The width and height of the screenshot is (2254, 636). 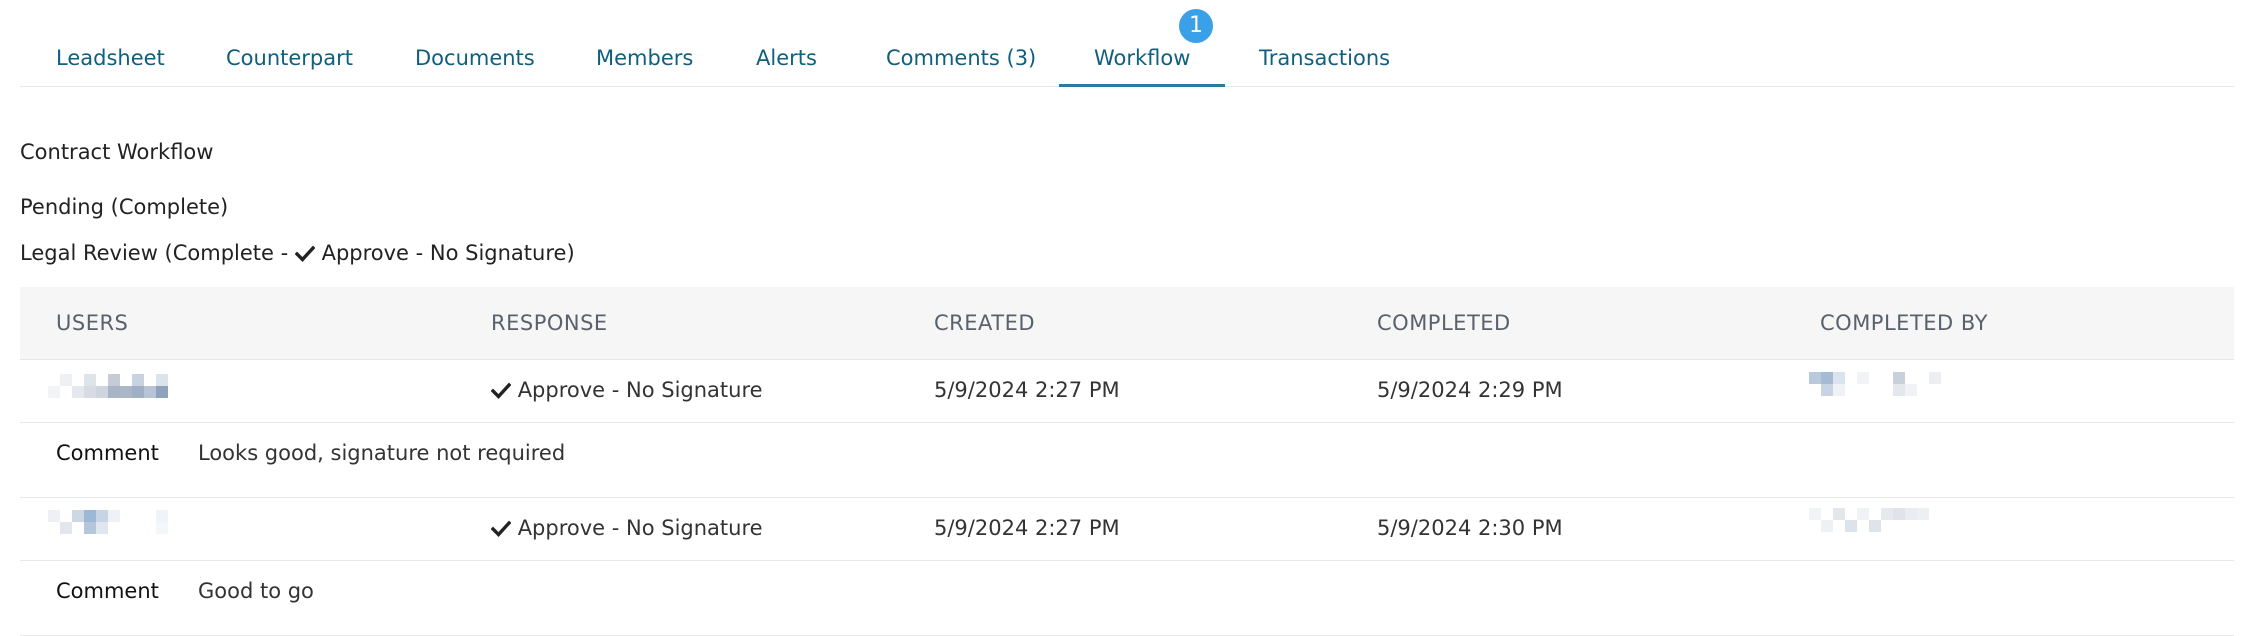 What do you see at coordinates (1142, 66) in the screenshot?
I see `tab-workflow: Workflow` at bounding box center [1142, 66].